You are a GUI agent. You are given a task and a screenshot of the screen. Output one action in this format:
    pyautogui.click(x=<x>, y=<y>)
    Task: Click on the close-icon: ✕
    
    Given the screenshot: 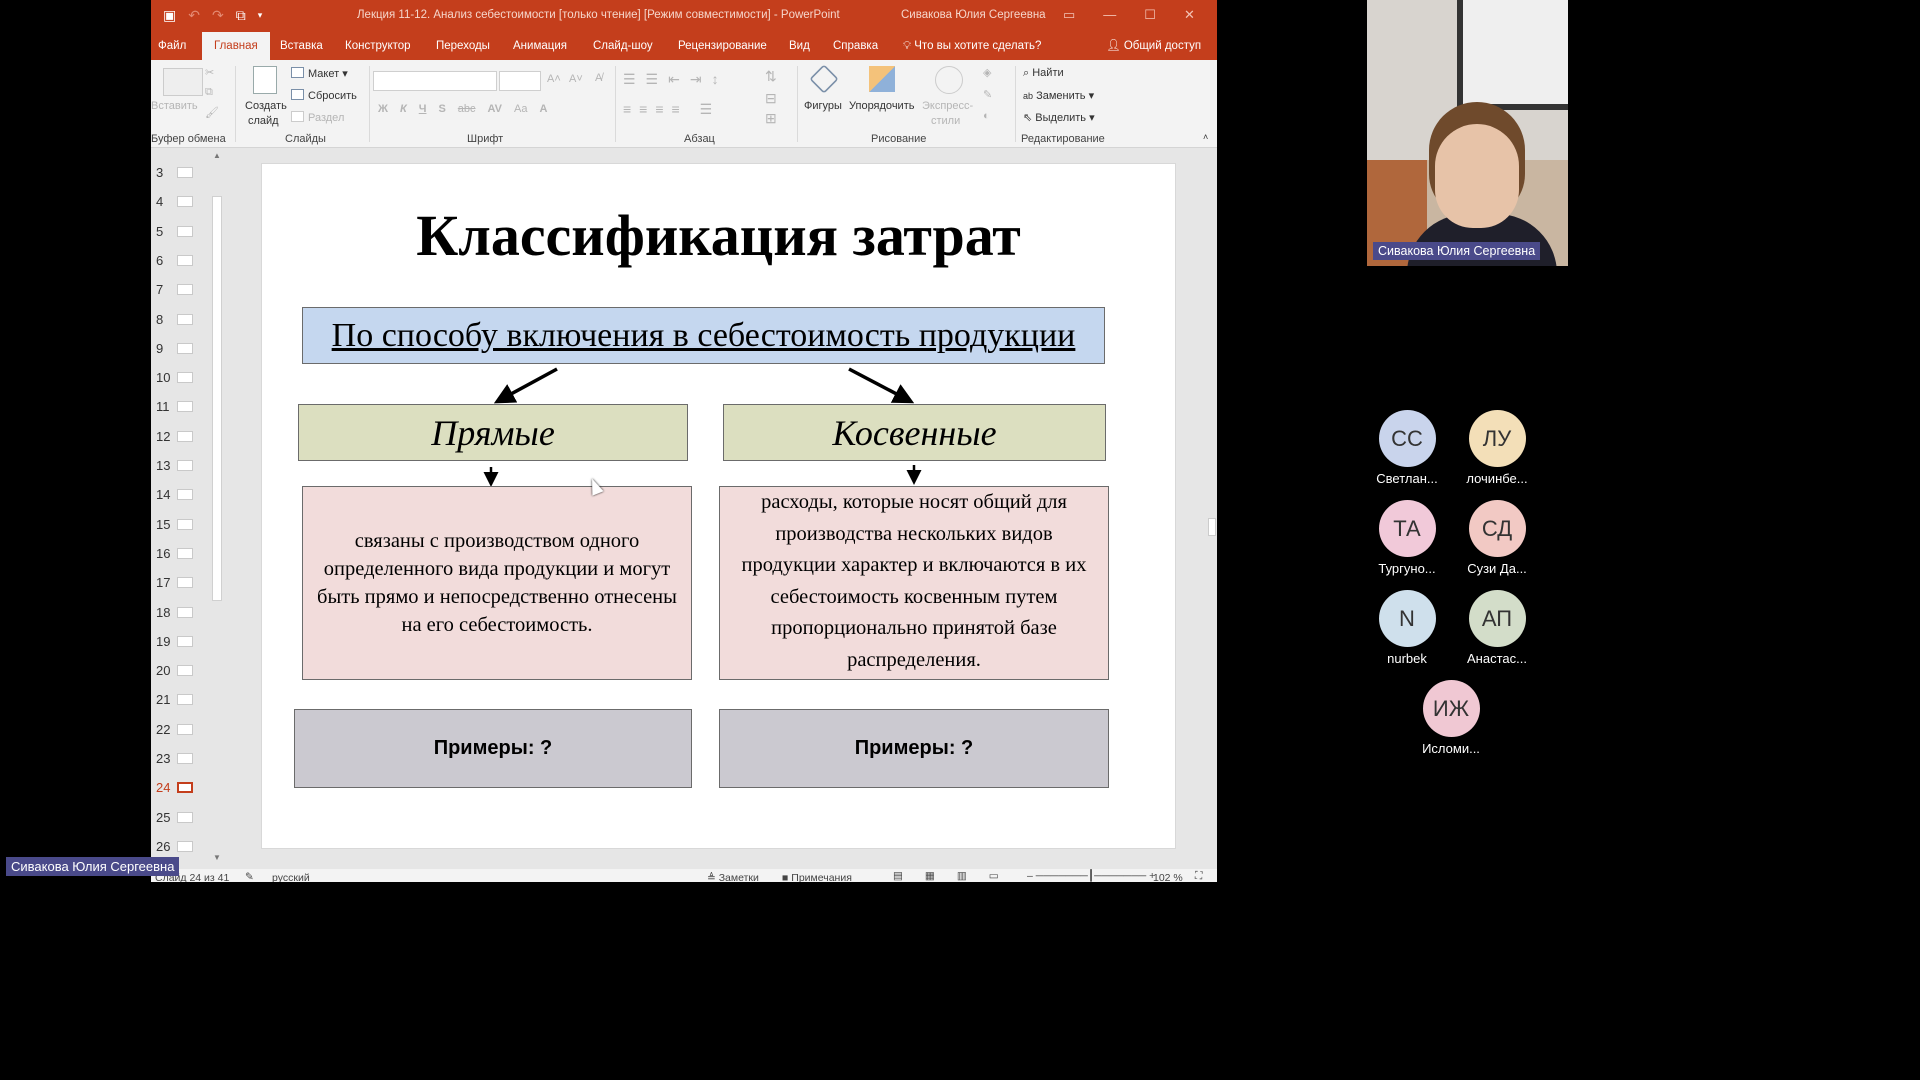 What is the action you would take?
    pyautogui.click(x=1189, y=15)
    